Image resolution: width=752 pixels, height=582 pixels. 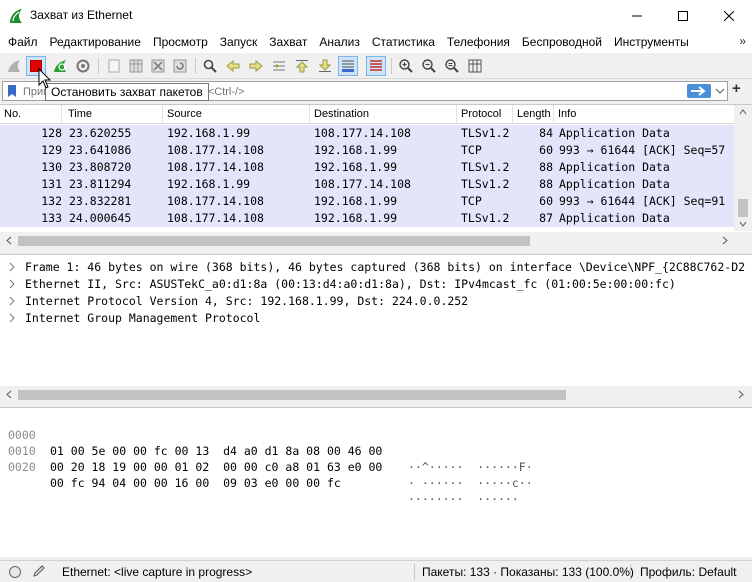 I want to click on minimize-button, so click(x=637, y=15).